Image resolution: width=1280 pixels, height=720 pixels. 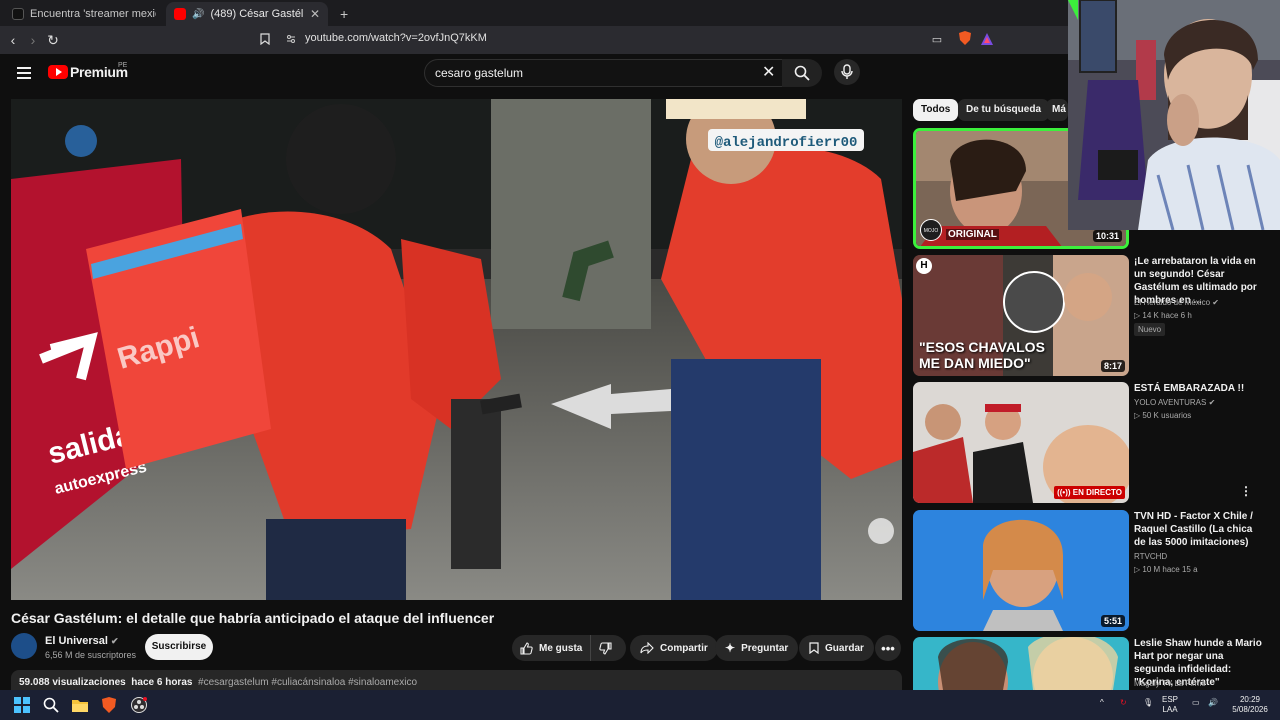 I want to click on youtube-icon, so click(x=180, y=14).